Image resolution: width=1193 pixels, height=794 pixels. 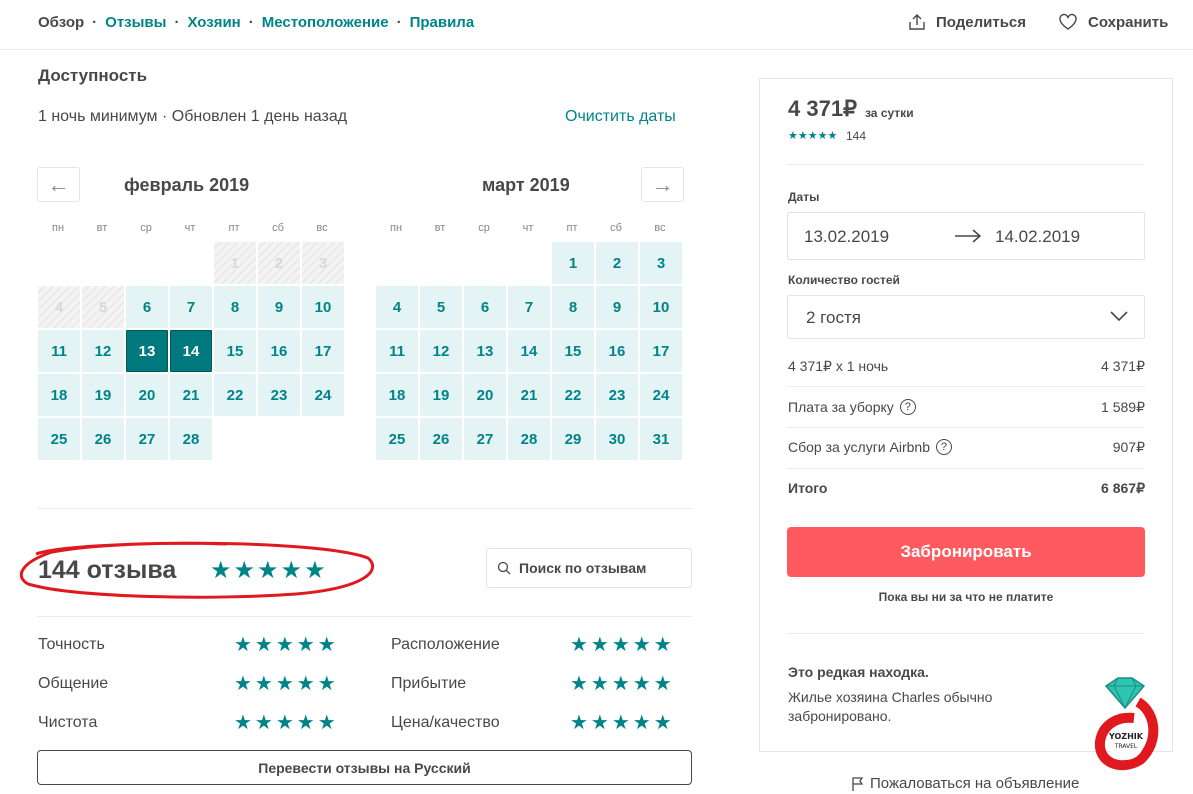 I want to click on check-out-date: 14.02.2019, so click(x=1037, y=237).